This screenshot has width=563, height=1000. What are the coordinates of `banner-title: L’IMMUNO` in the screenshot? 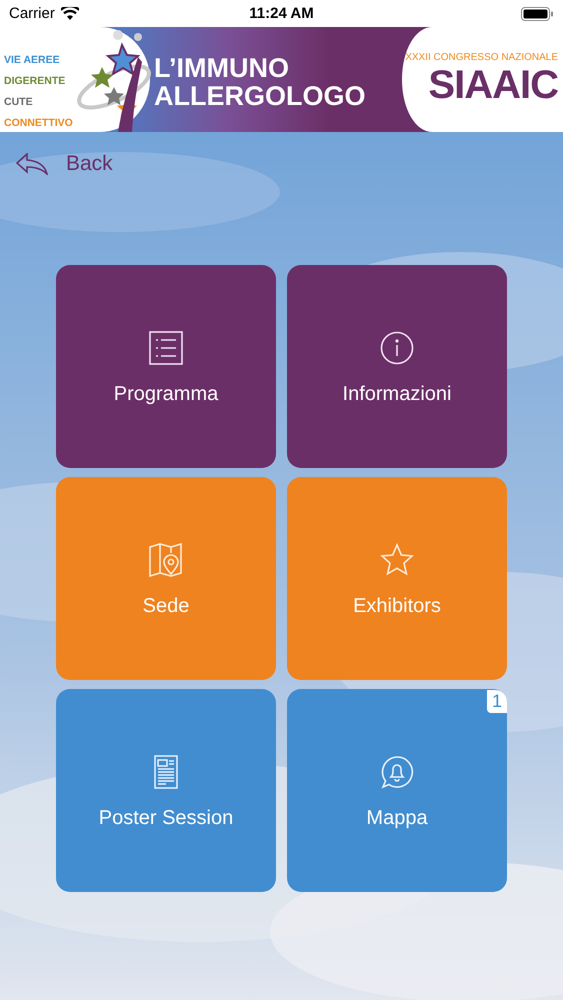 It's located at (222, 68).